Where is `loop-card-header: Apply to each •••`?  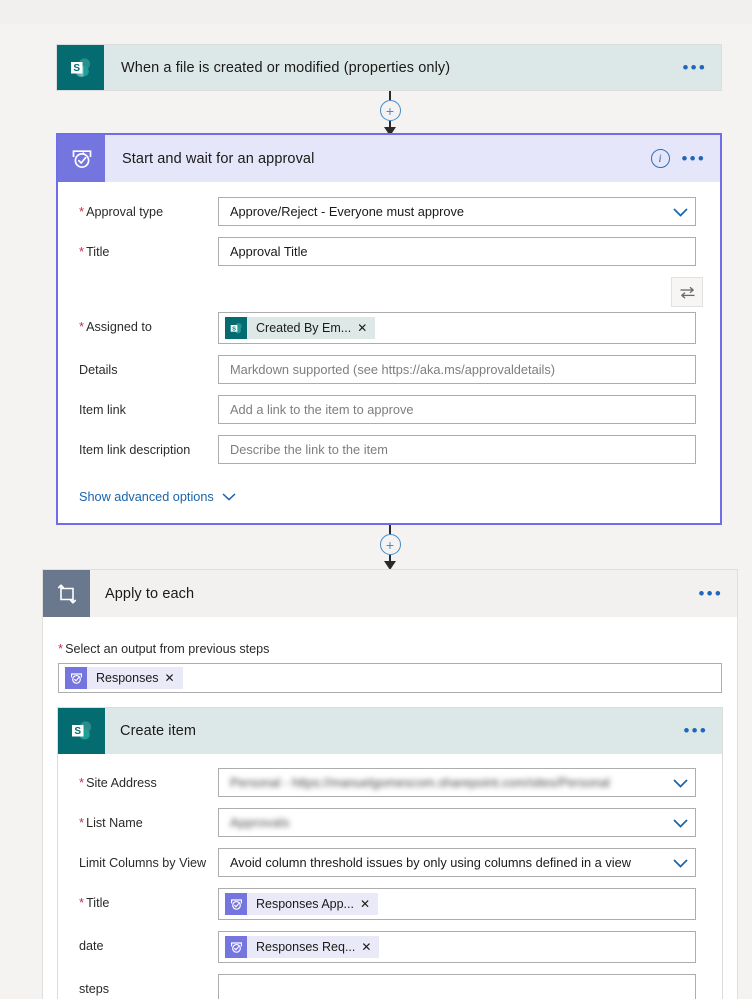 loop-card-header: Apply to each ••• is located at coordinates (390, 593).